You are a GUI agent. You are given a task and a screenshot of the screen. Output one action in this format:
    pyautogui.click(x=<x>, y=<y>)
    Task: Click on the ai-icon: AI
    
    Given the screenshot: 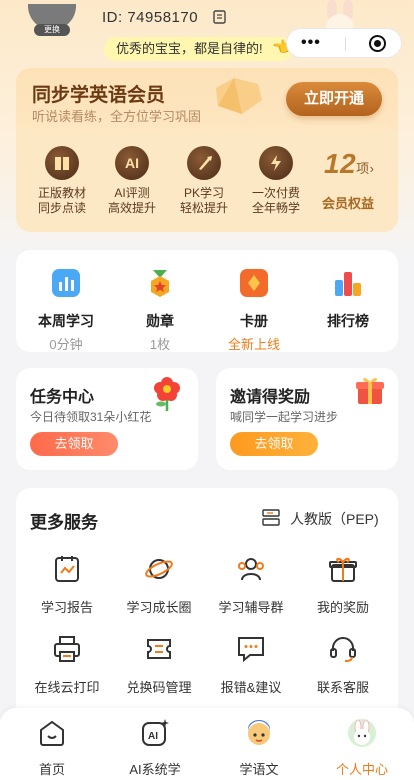 What is the action you would take?
    pyautogui.click(x=132, y=163)
    